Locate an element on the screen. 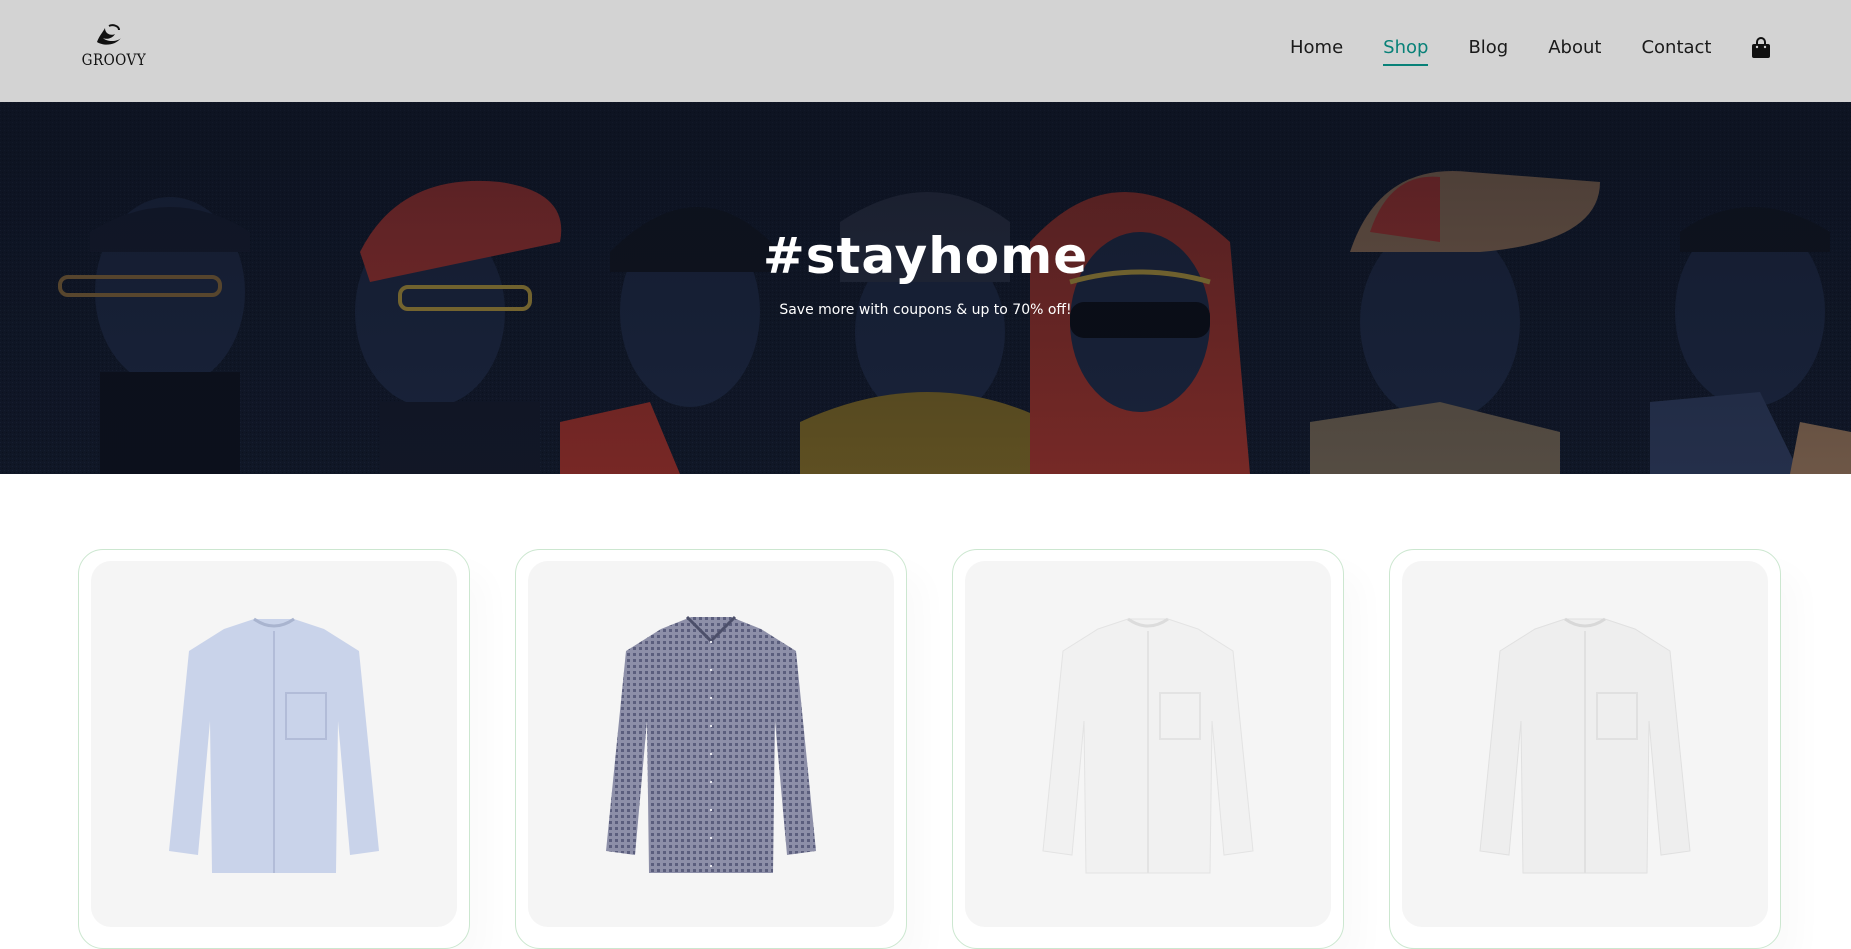 The width and height of the screenshot is (1851, 949). nav-shop: Shop is located at coordinates (1406, 51).